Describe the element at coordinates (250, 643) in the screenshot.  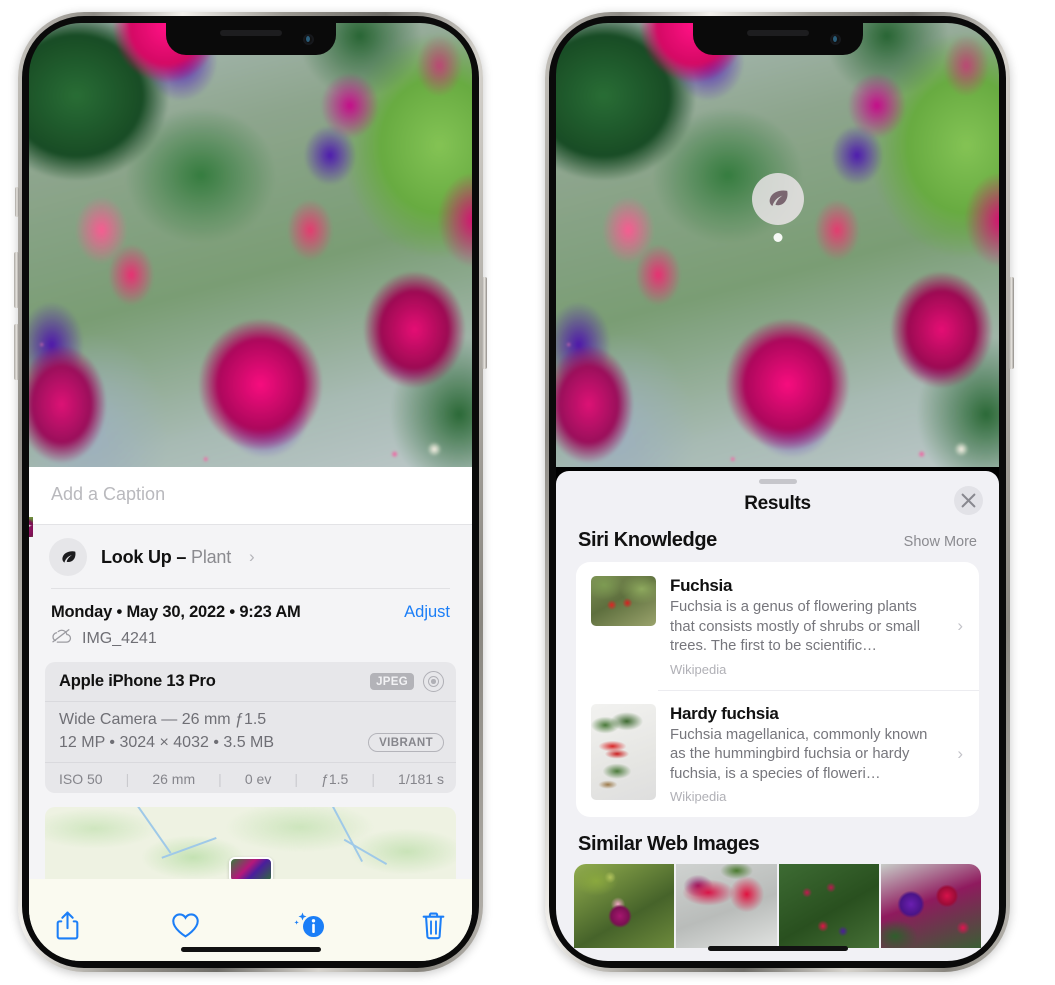
I see `photo-file-row: IMG_4241` at that location.